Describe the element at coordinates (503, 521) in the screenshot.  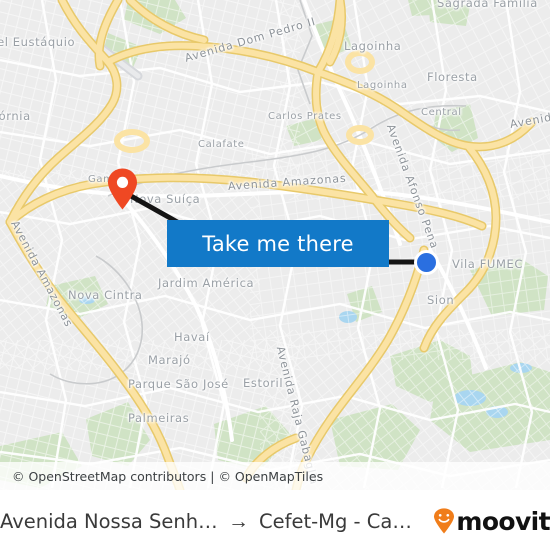
I see `moovit-wordmark: moovit` at that location.